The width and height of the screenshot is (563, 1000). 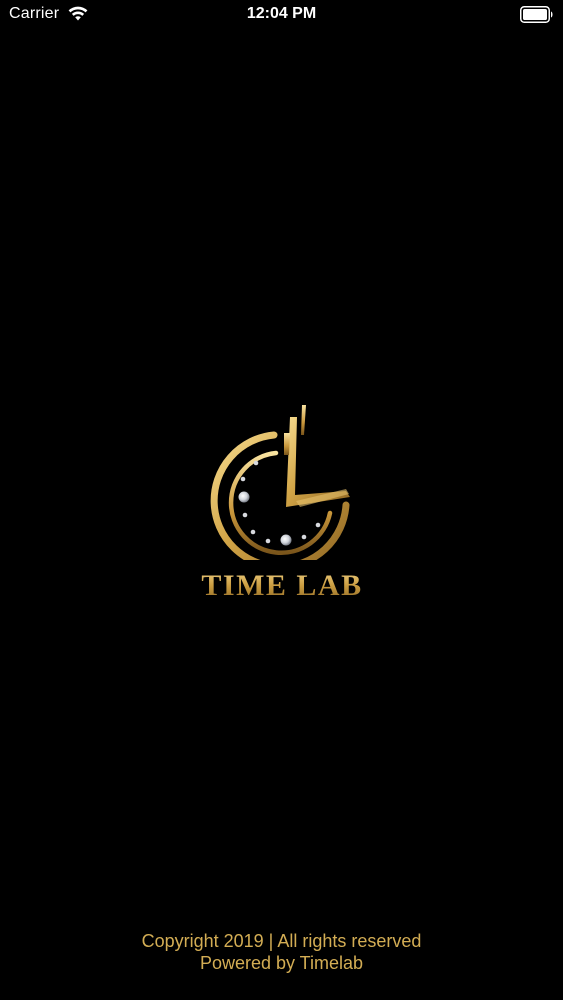 I want to click on status-bar: Carrier 12:04 PM, so click(x=281, y=15).